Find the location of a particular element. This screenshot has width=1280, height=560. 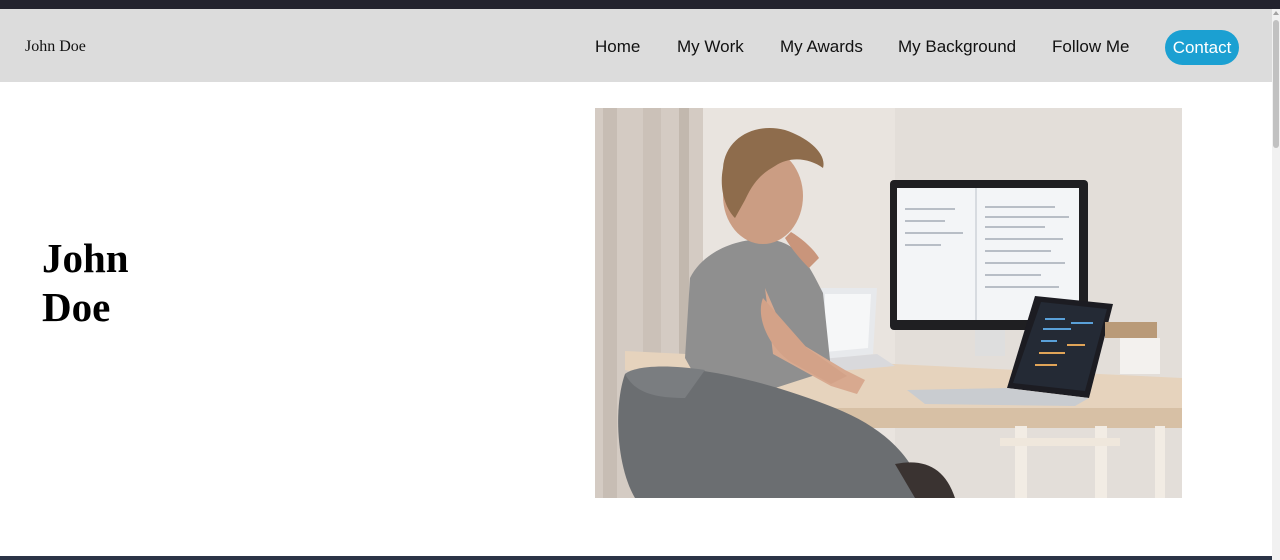

nav-my-background: My Background is located at coordinates (957, 47).